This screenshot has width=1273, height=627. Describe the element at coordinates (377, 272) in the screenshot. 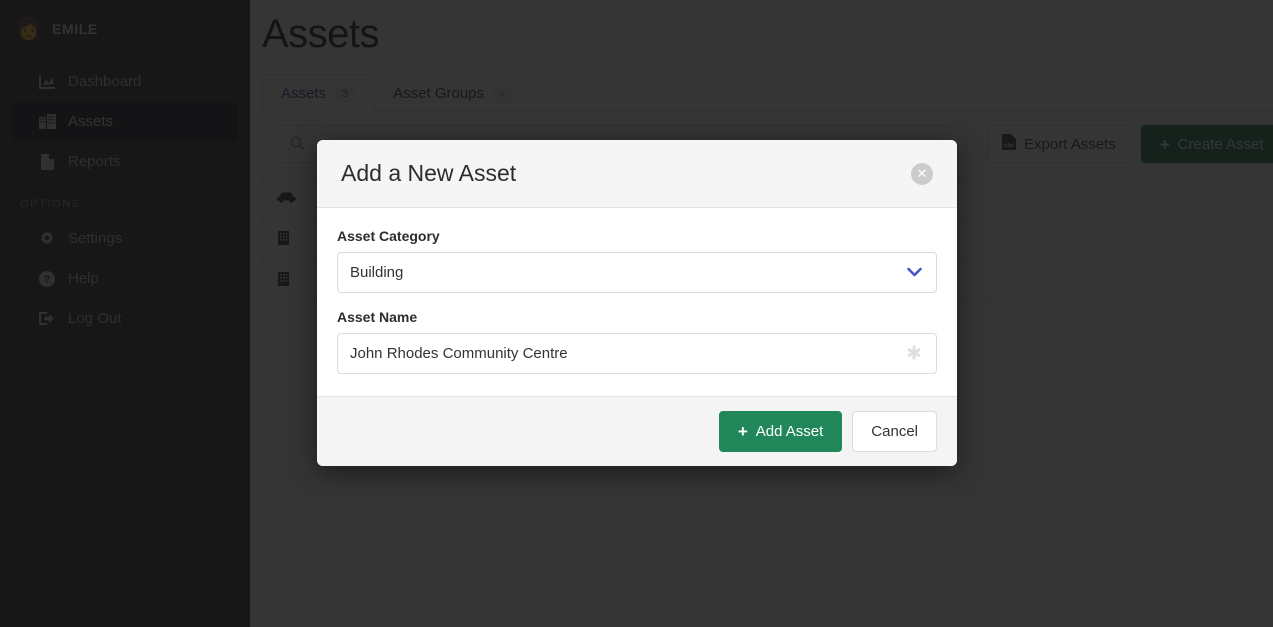

I see `asset-category-value: Building` at that location.